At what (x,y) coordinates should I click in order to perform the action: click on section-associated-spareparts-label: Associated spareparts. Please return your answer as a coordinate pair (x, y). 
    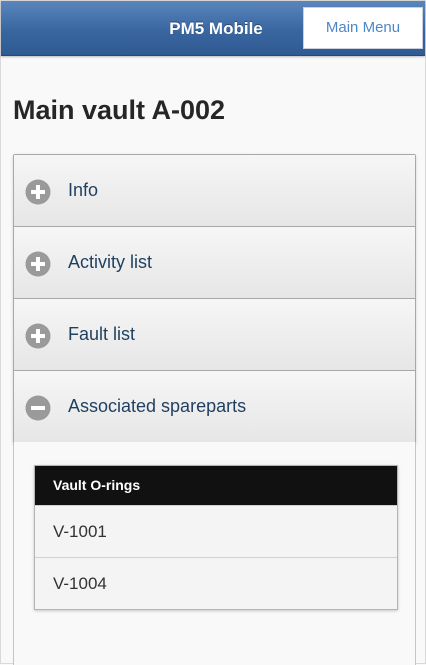
    Looking at the image, I should click on (157, 406).